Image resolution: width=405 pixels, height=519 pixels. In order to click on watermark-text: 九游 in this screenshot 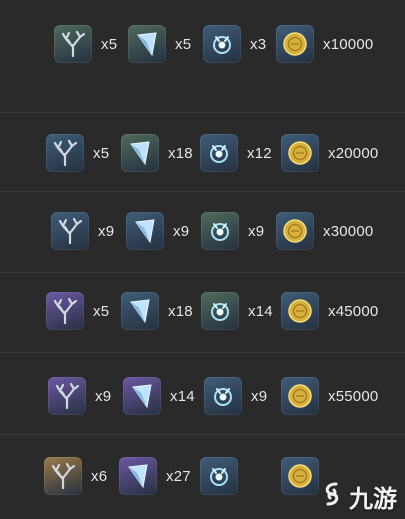, I will do `click(373, 499)`.